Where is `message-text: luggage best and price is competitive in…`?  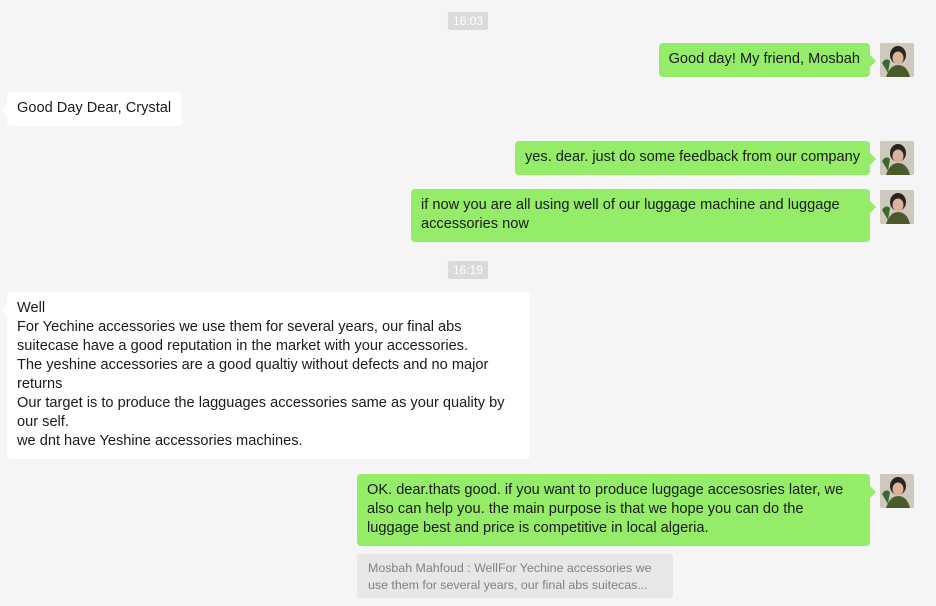 message-text: luggage best and price is competitive in… is located at coordinates (538, 528).